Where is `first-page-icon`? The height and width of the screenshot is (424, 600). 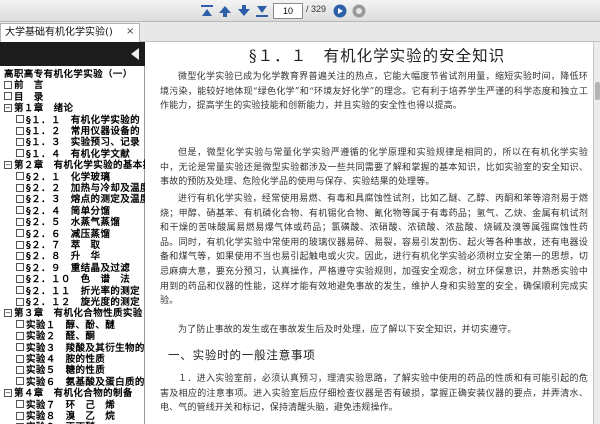
first-page-icon is located at coordinates (207, 11).